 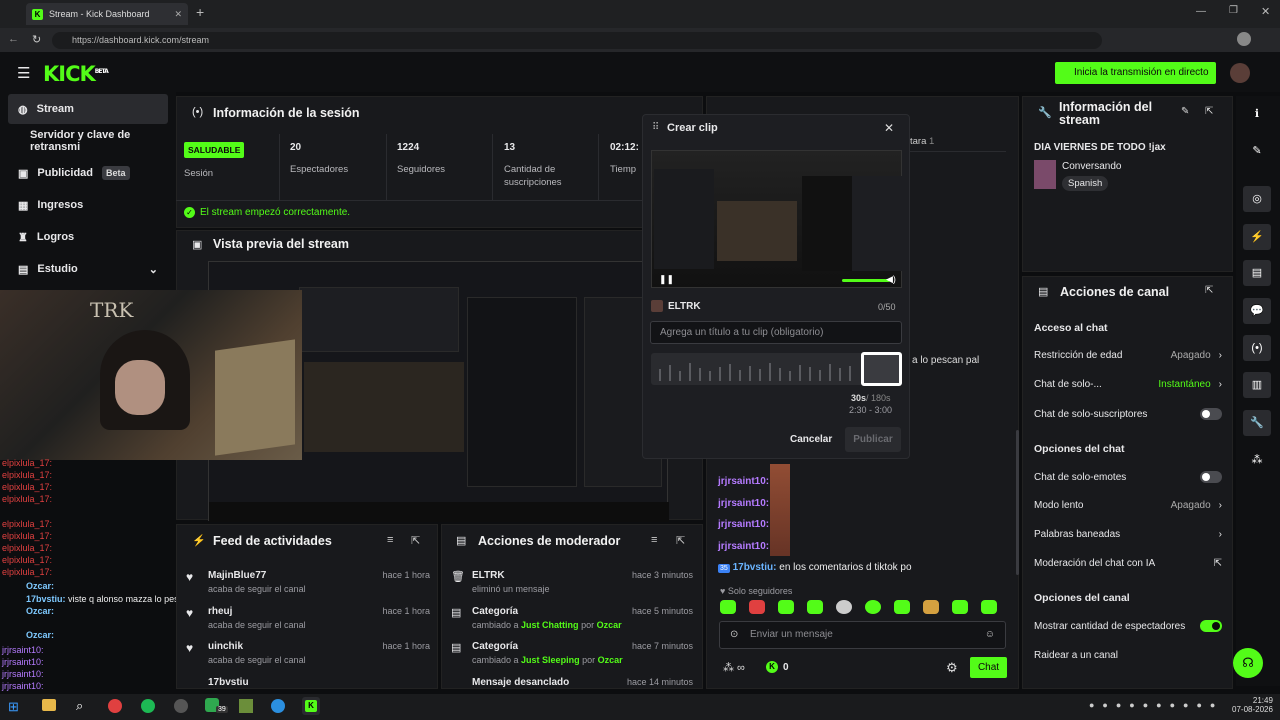 I want to click on show-viewers-toggle, so click(x=1211, y=626).